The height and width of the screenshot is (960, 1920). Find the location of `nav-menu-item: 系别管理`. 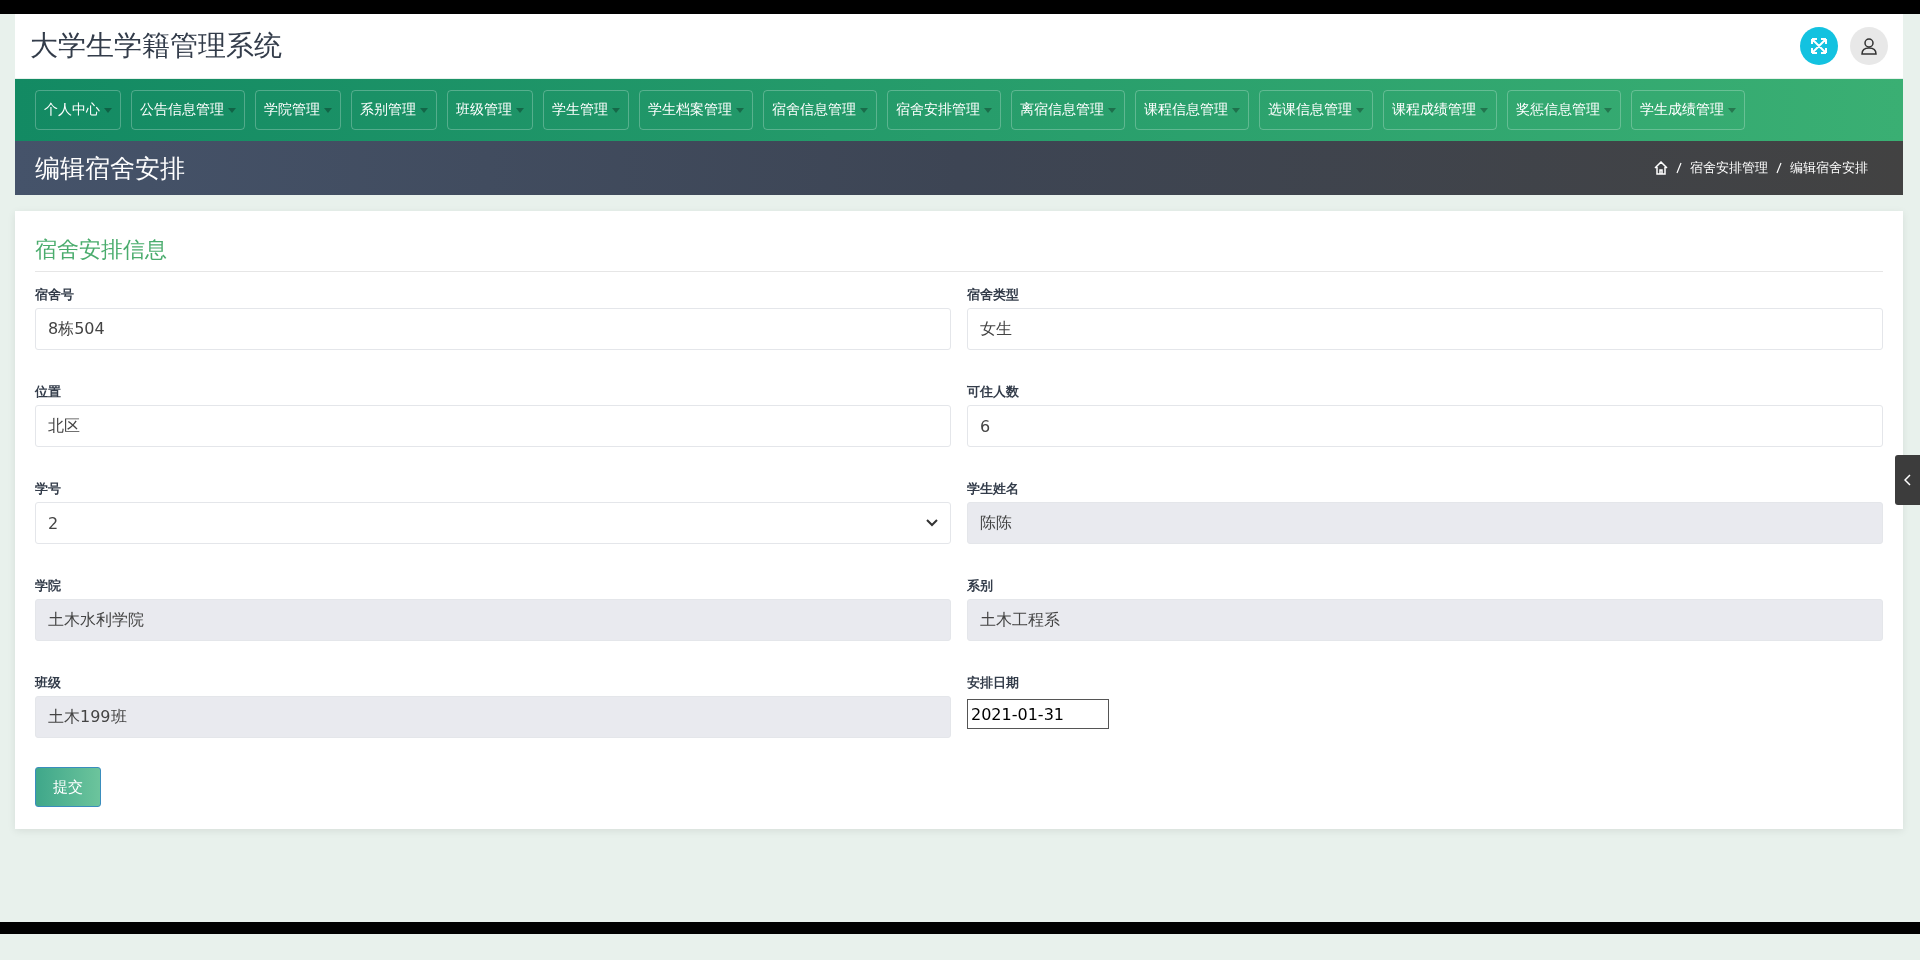

nav-menu-item: 系别管理 is located at coordinates (394, 110).